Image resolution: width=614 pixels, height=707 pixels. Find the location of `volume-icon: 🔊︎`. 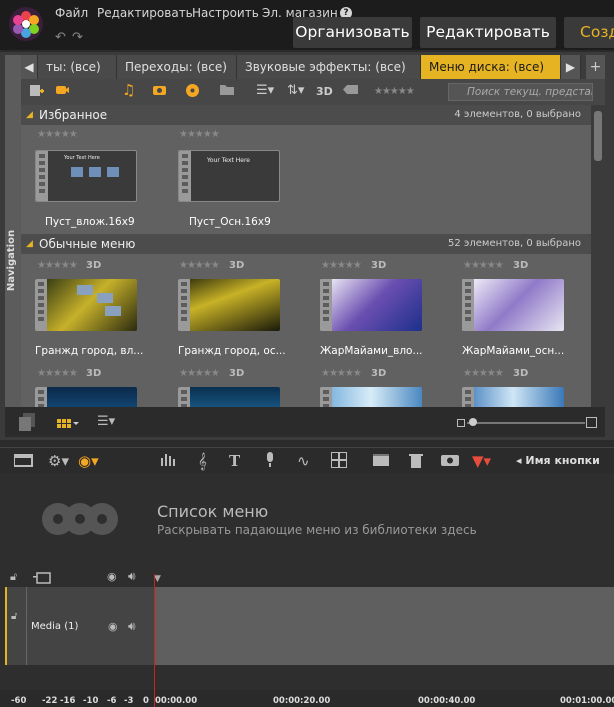

volume-icon: 🔊︎ is located at coordinates (132, 576).